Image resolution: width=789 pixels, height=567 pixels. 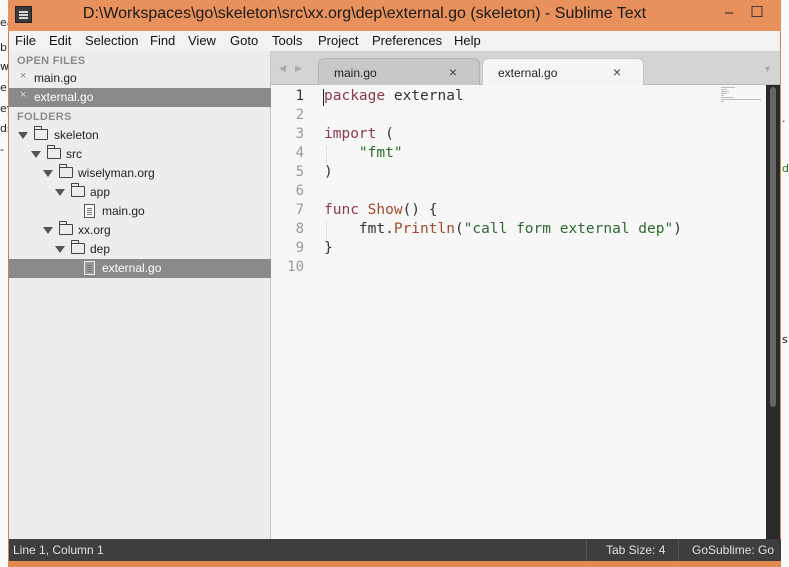 I want to click on menu-preferences: Preferences, so click(x=407, y=40).